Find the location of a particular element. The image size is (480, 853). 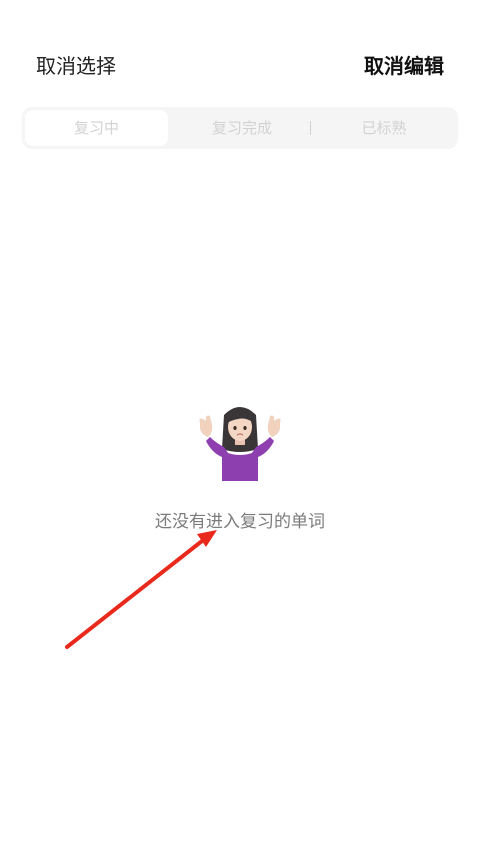

review-status-tabs: 复习中 复习完成 已标熟 is located at coordinates (240, 128).